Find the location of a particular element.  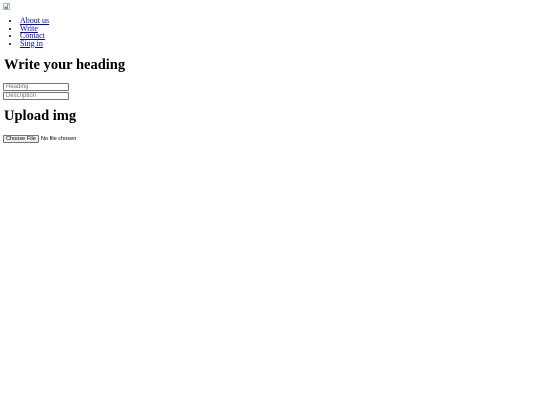

nav-menu: About us Write Contact Sing in is located at coordinates (24, 32).